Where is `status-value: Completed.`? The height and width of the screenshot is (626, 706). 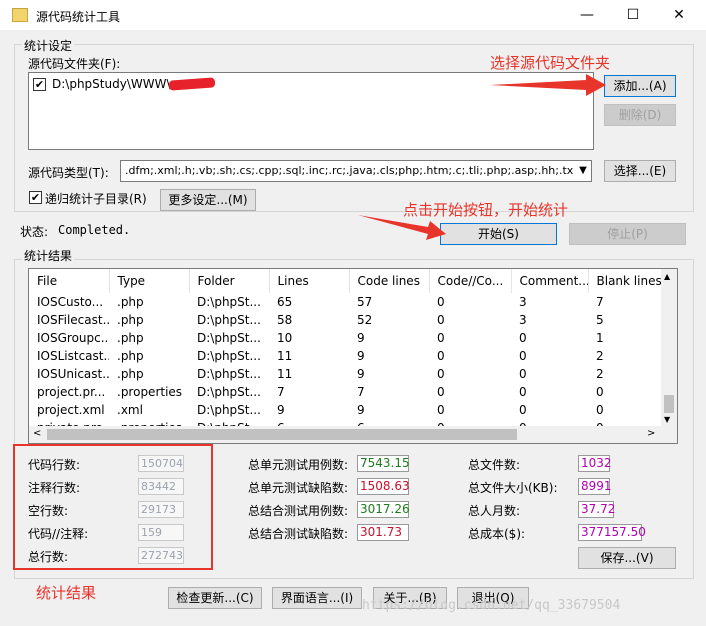 status-value: Completed. is located at coordinates (94, 230).